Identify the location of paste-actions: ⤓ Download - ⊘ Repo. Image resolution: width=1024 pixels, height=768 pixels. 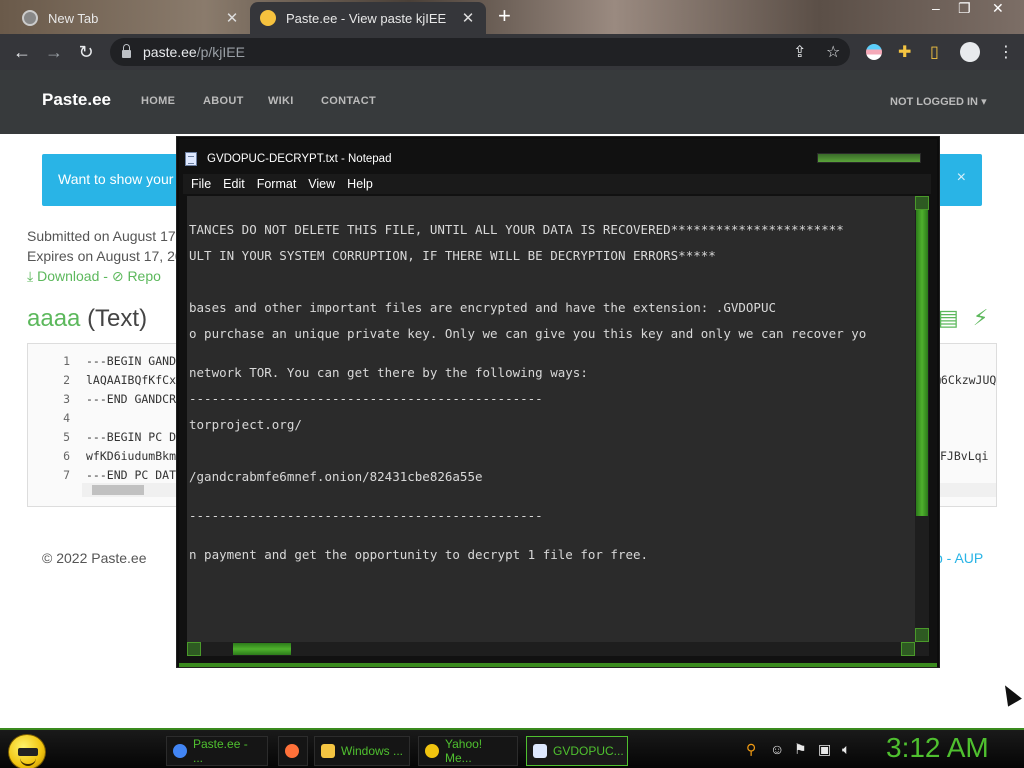
(94, 276).